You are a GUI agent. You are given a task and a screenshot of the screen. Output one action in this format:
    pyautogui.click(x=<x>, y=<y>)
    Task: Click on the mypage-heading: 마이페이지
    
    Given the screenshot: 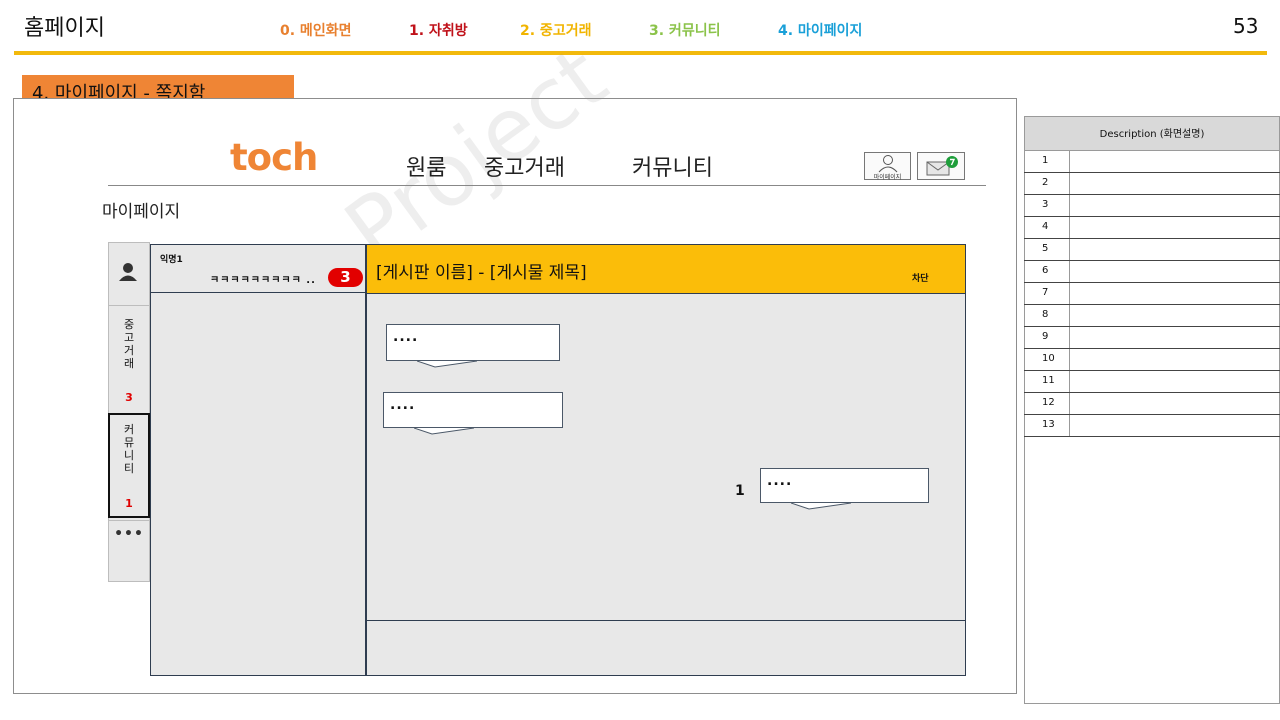 What is the action you would take?
    pyautogui.click(x=141, y=212)
    